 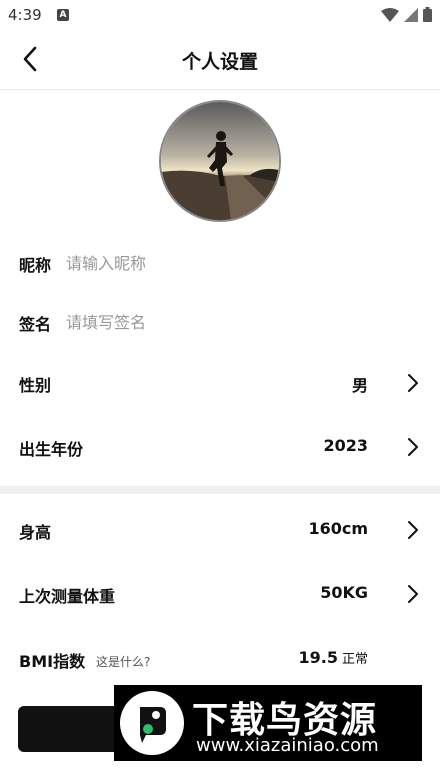 I want to click on watermark-url: www.xiazainiao.com, so click(x=287, y=745).